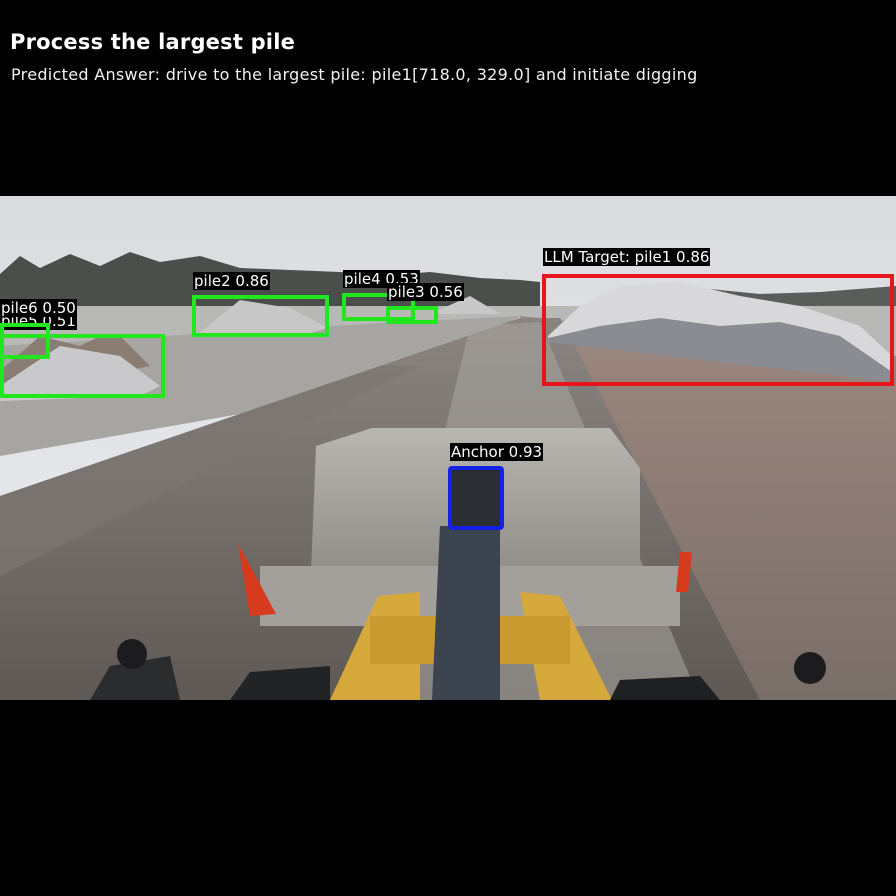 Image resolution: width=896 pixels, height=896 pixels. What do you see at coordinates (718, 330) in the screenshot?
I see `target-box-pile1` at bounding box center [718, 330].